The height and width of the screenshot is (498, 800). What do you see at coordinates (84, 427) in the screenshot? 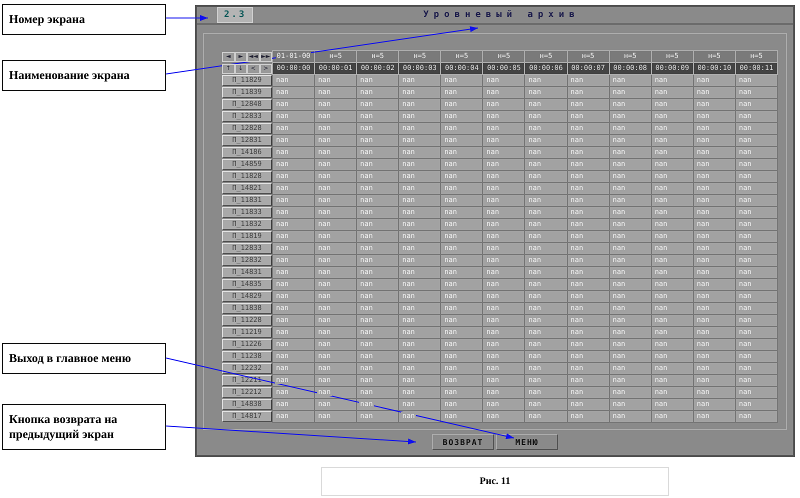
I see `callout-label: Кнопка возврата на предыдущий экран` at bounding box center [84, 427].